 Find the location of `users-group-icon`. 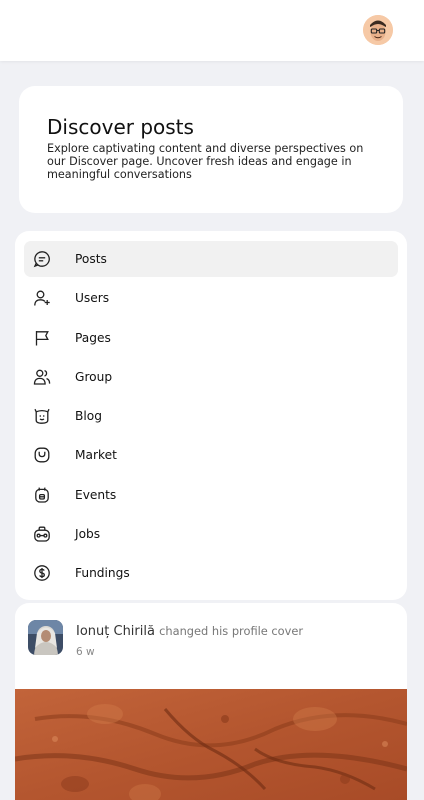

users-group-icon is located at coordinates (42, 377).